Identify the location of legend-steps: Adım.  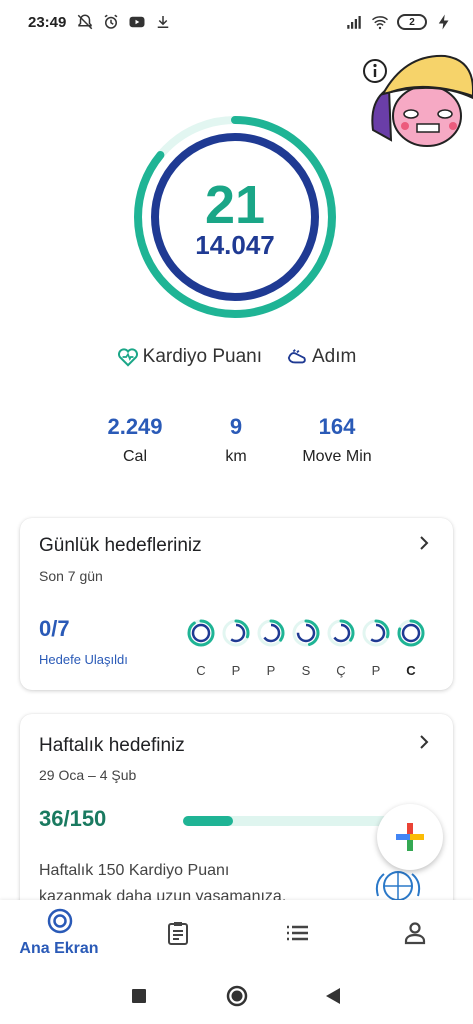
(321, 357).